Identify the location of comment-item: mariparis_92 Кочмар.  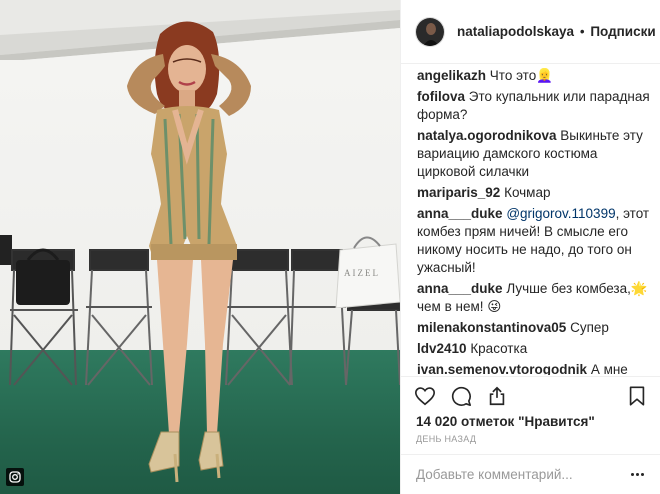
(535, 193).